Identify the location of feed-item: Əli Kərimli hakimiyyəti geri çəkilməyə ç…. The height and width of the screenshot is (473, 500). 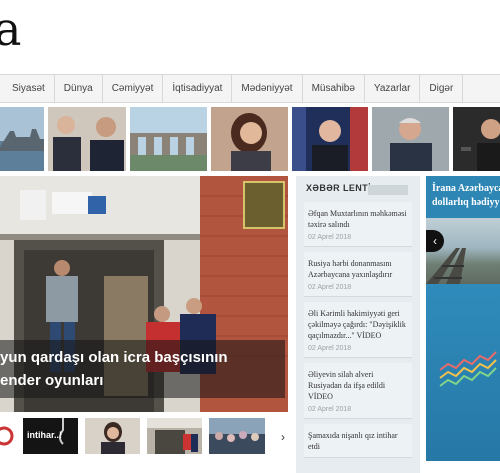
(358, 330).